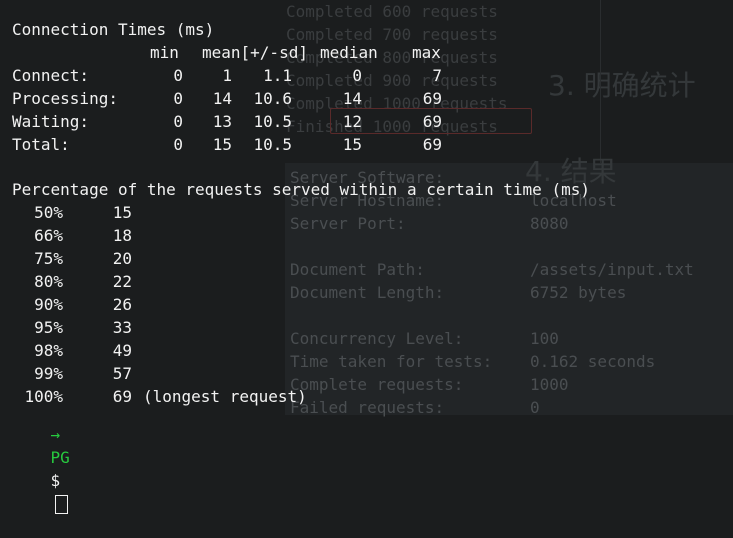 This screenshot has width=733, height=538. What do you see at coordinates (277, 75) in the screenshot?
I see `conn-cell-sd: 1.1` at bounding box center [277, 75].